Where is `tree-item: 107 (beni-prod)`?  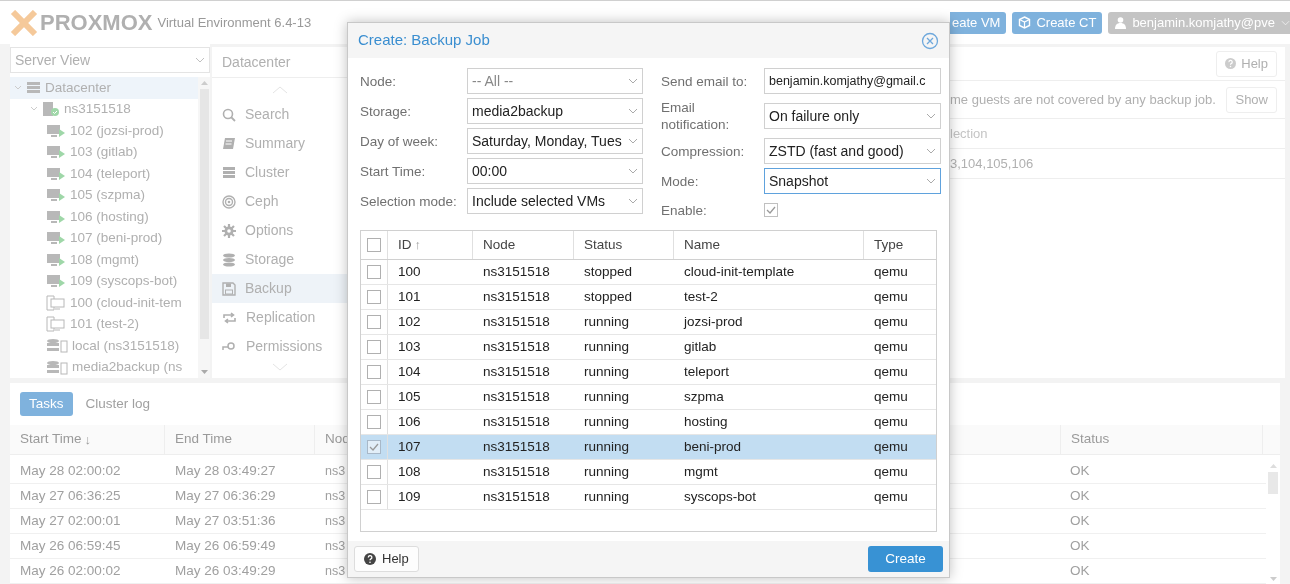 tree-item: 107 (beni-prod) is located at coordinates (104, 238).